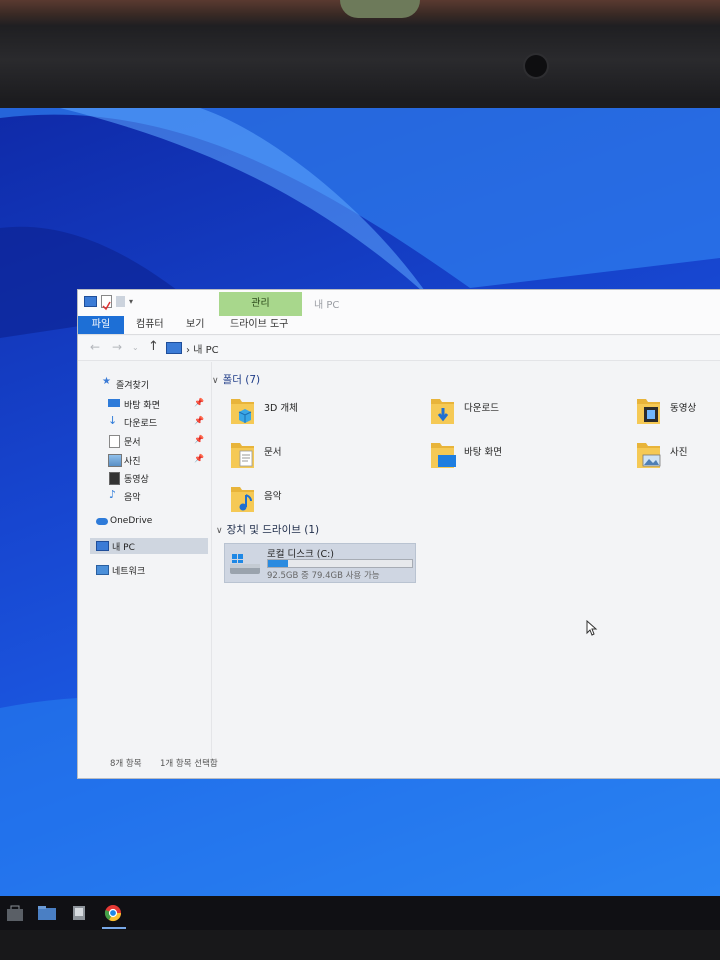 The image size is (720, 960). I want to click on section-title: 장치 및 드라이브 (1), so click(273, 530).